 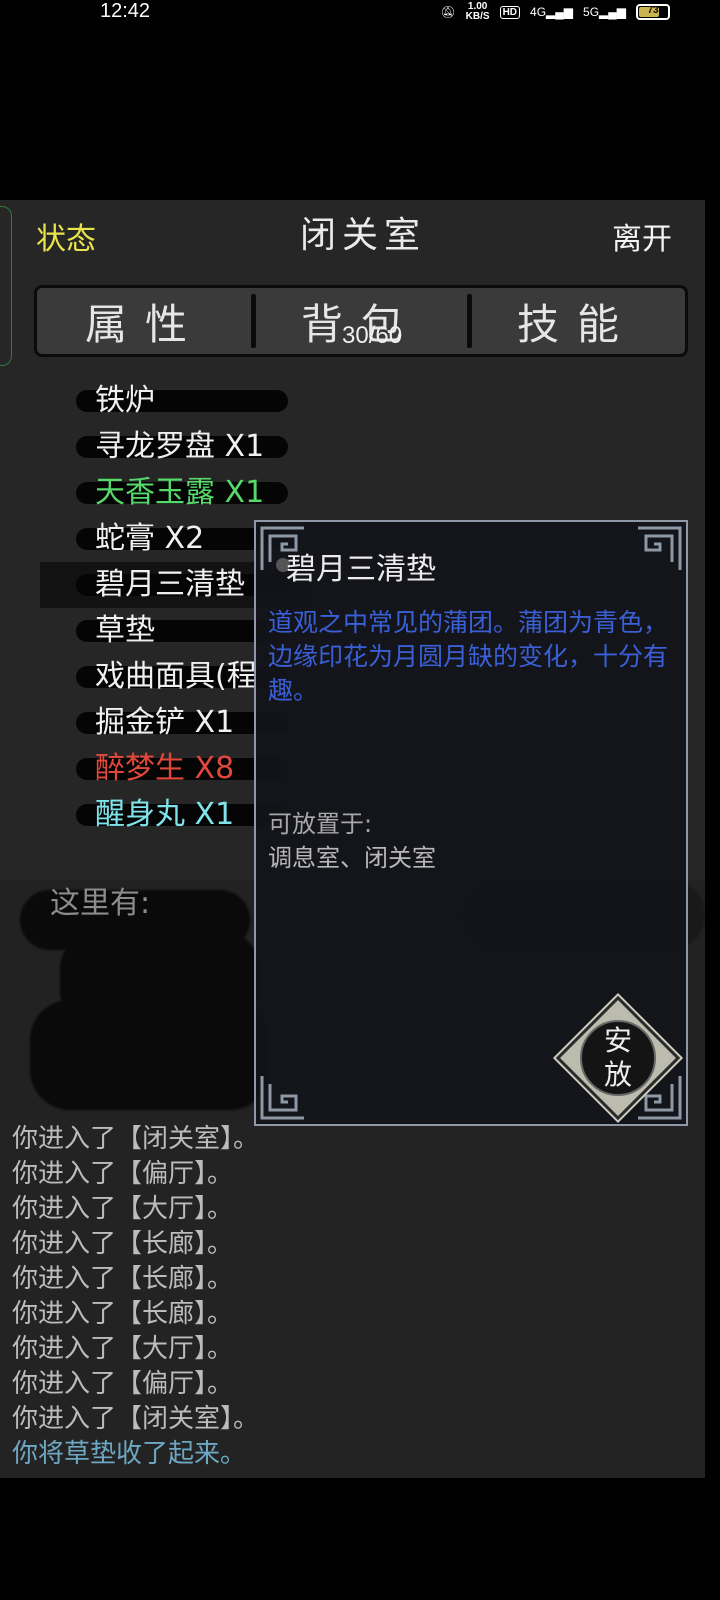 I want to click on inventory-item: 天香玉露 X1, so click(x=175, y=493).